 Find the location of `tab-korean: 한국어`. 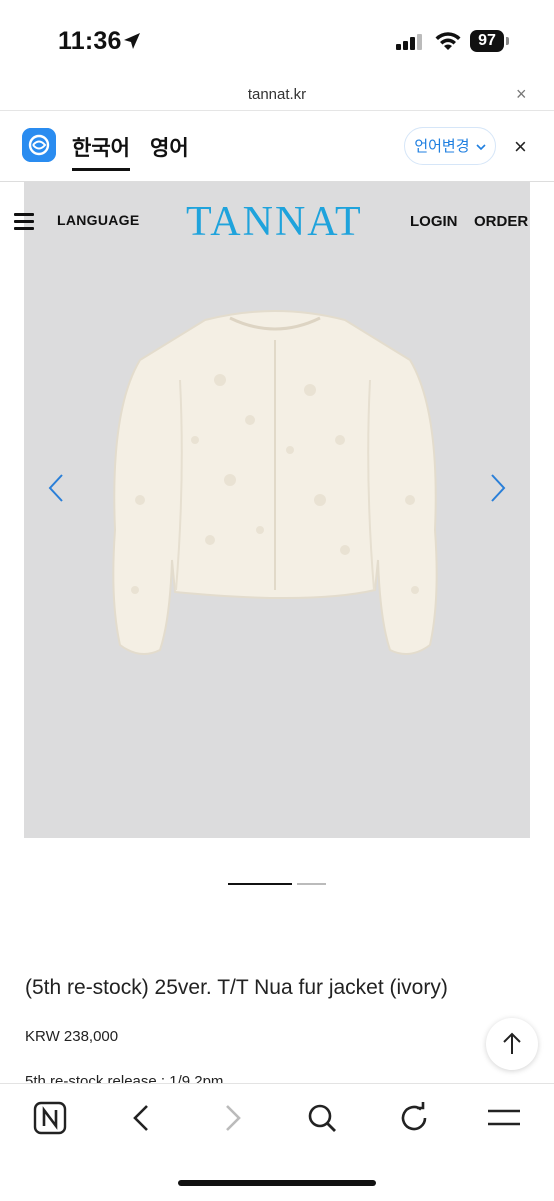

tab-korean: 한국어 is located at coordinates (101, 147).